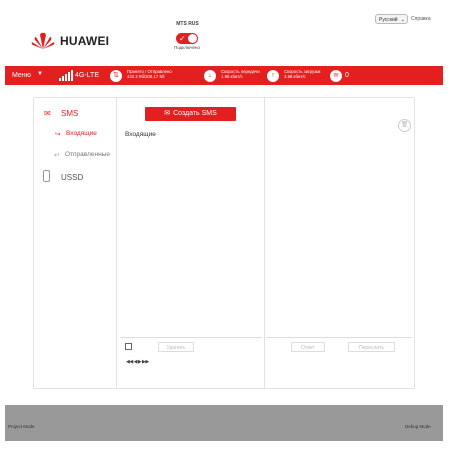 The width and height of the screenshot is (450, 450). What do you see at coordinates (87, 75) in the screenshot?
I see `network-type: 4G-LTE` at bounding box center [87, 75].